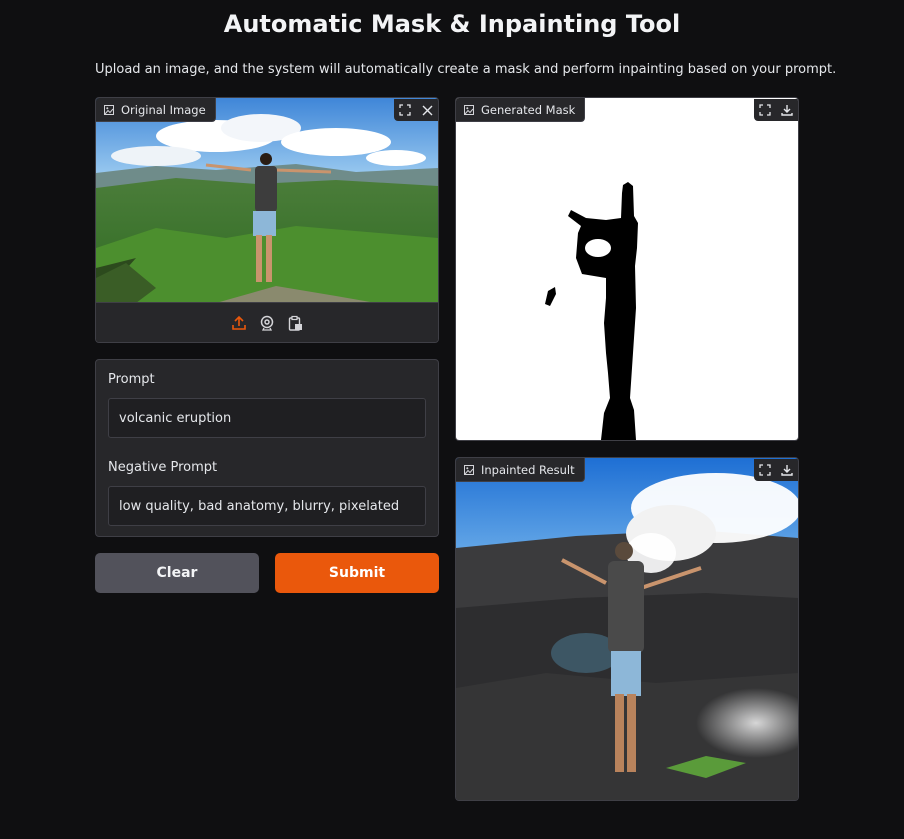 The image size is (904, 839). I want to click on clipboard-button, so click(295, 323).